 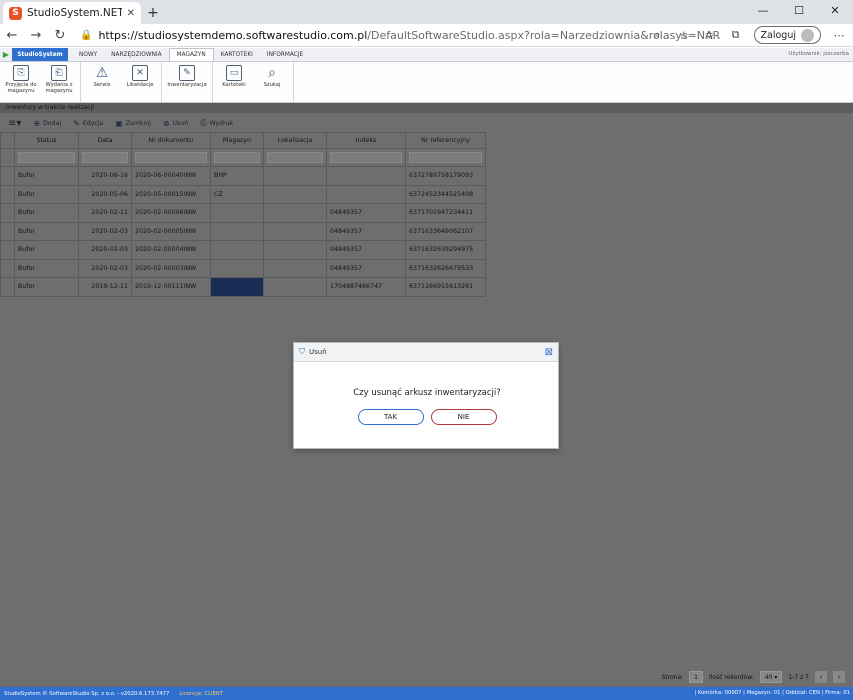 I want to click on print-icon: ⎙, so click(x=203, y=122).